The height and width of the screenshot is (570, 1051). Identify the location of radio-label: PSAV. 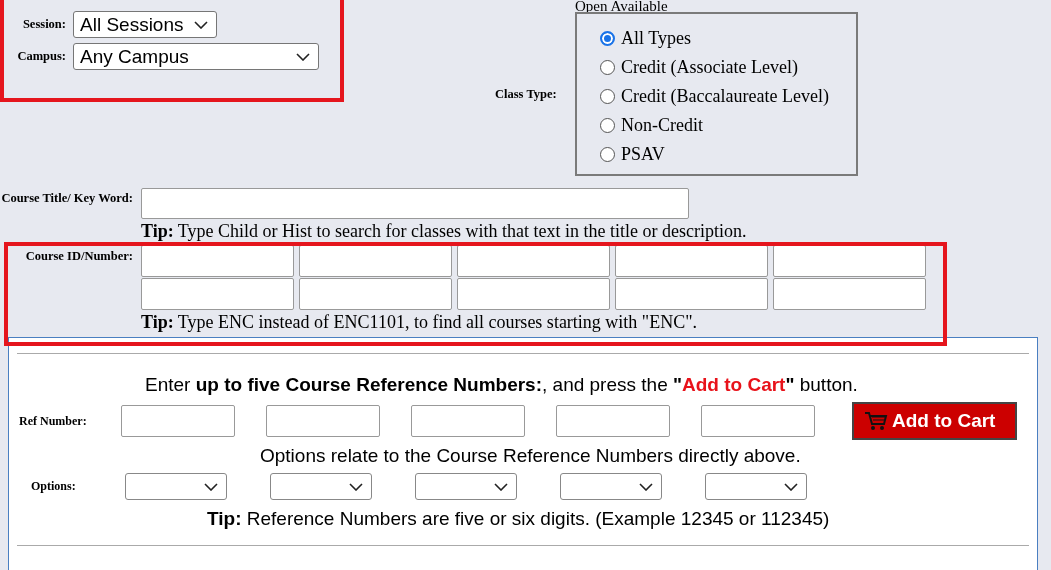
(643, 154).